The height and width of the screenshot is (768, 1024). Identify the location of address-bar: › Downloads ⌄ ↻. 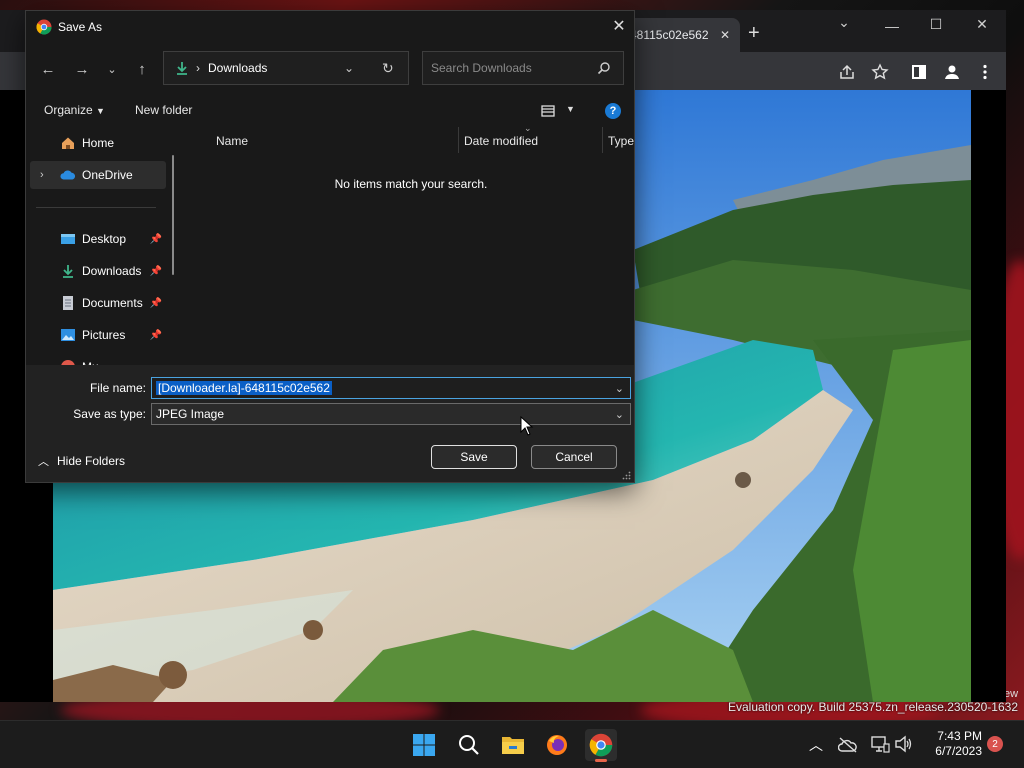
(286, 68).